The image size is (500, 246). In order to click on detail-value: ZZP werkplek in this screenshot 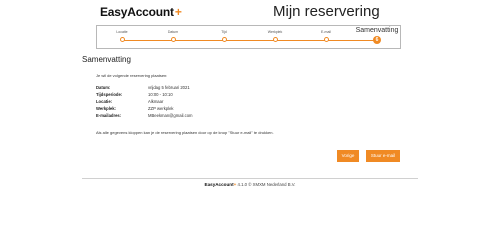, I will do `click(161, 108)`.